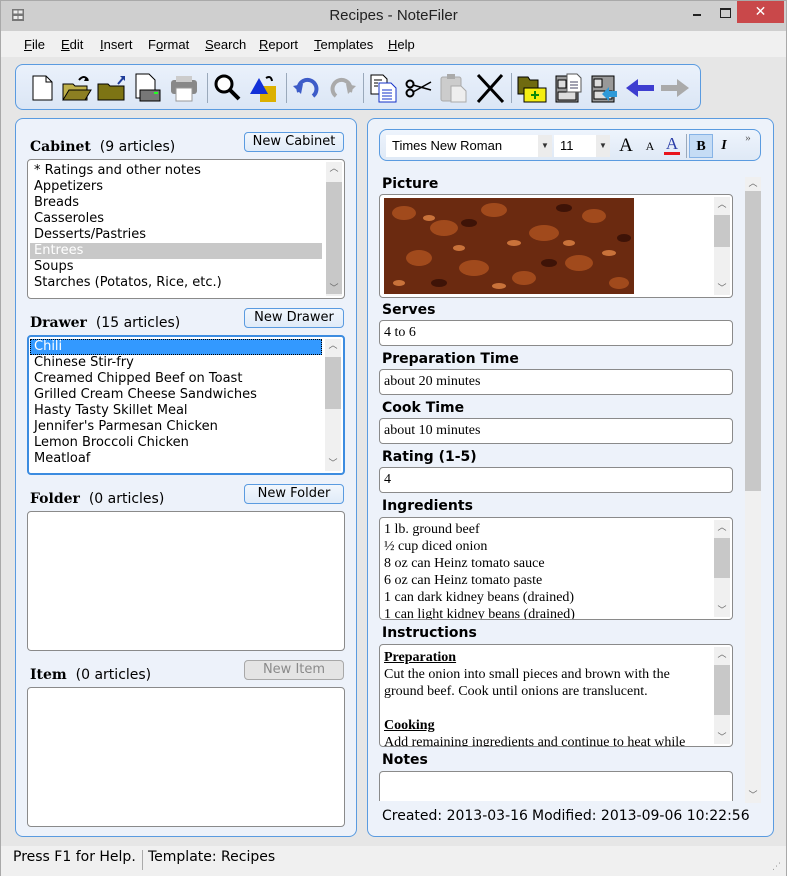 This screenshot has height=876, width=787. Describe the element at coordinates (701, 146) in the screenshot. I see `bold-button: B` at that location.